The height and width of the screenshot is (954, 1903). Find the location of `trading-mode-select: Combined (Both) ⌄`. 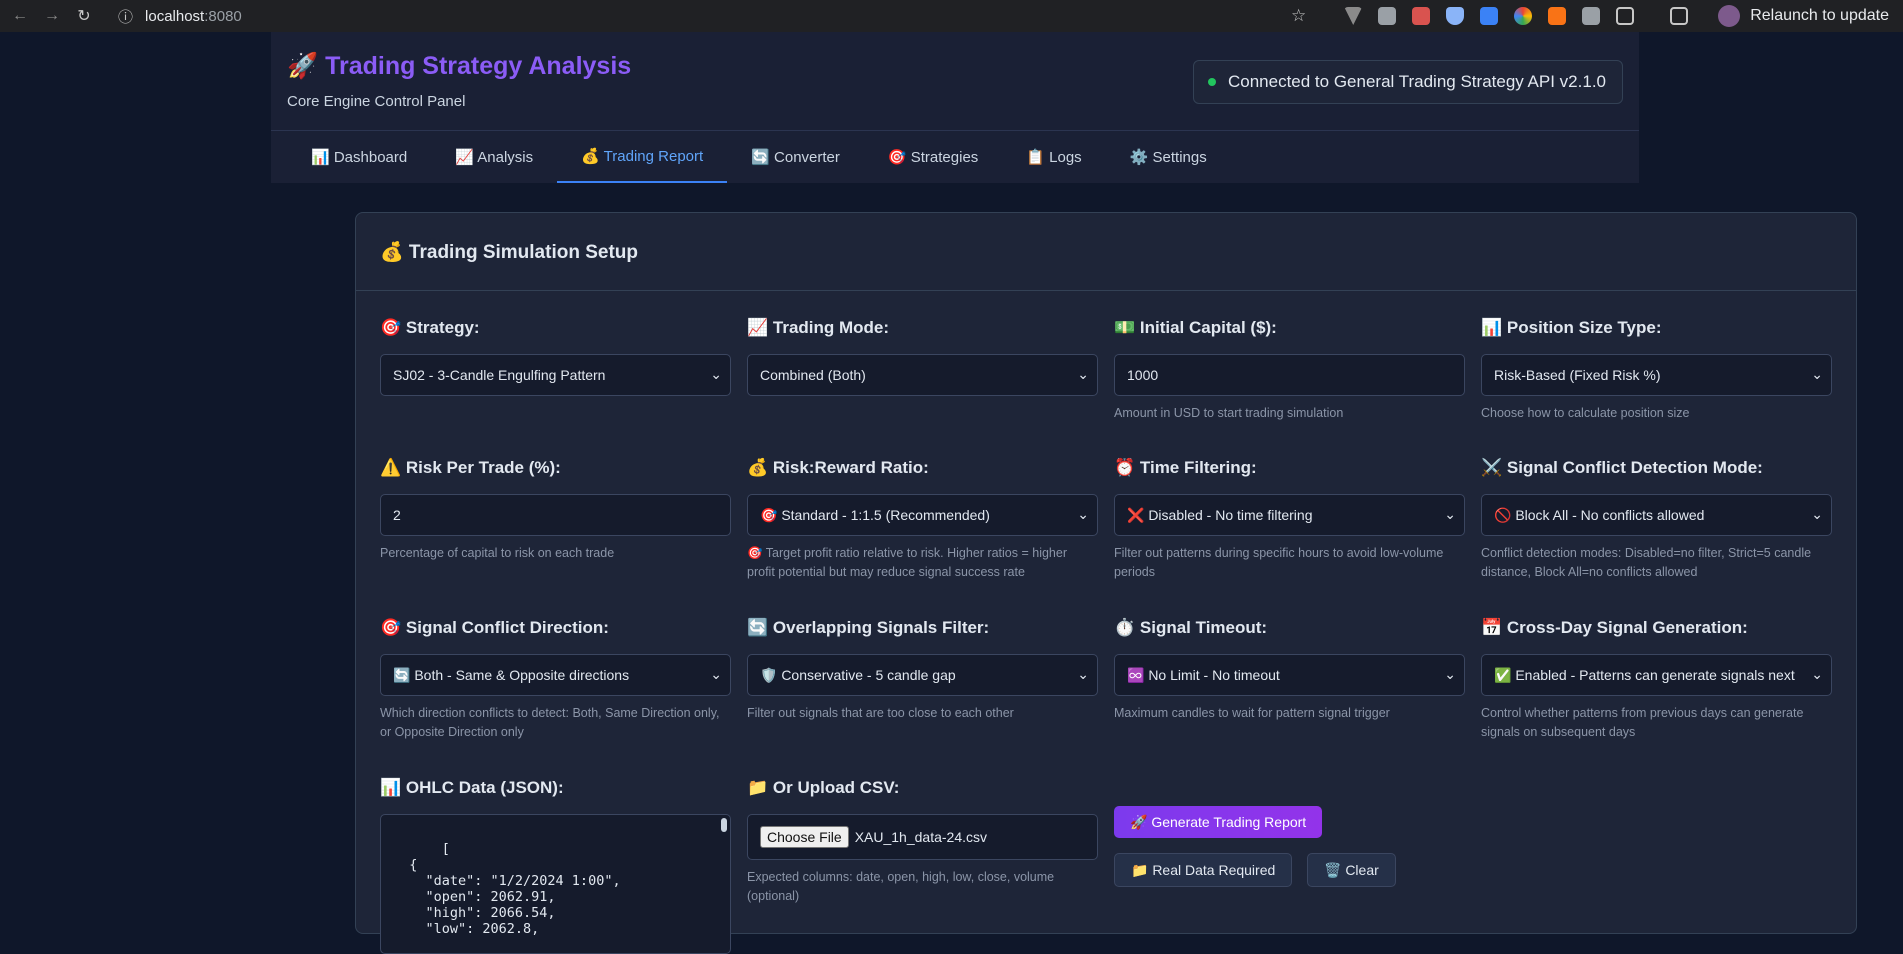

trading-mode-select: Combined (Both) ⌄ is located at coordinates (922, 375).